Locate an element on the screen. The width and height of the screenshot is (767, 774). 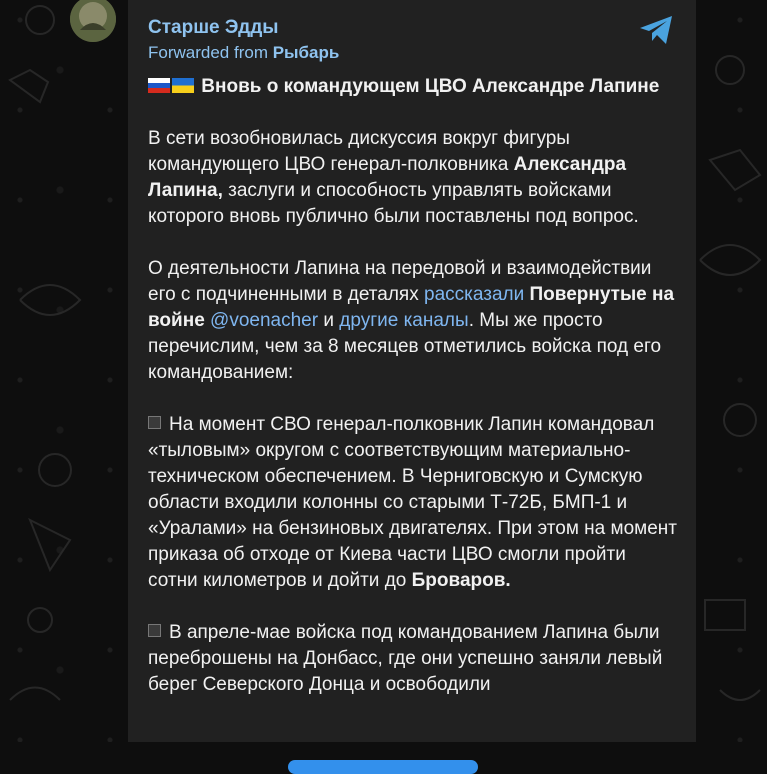
share-icon is located at coordinates (657, 30).